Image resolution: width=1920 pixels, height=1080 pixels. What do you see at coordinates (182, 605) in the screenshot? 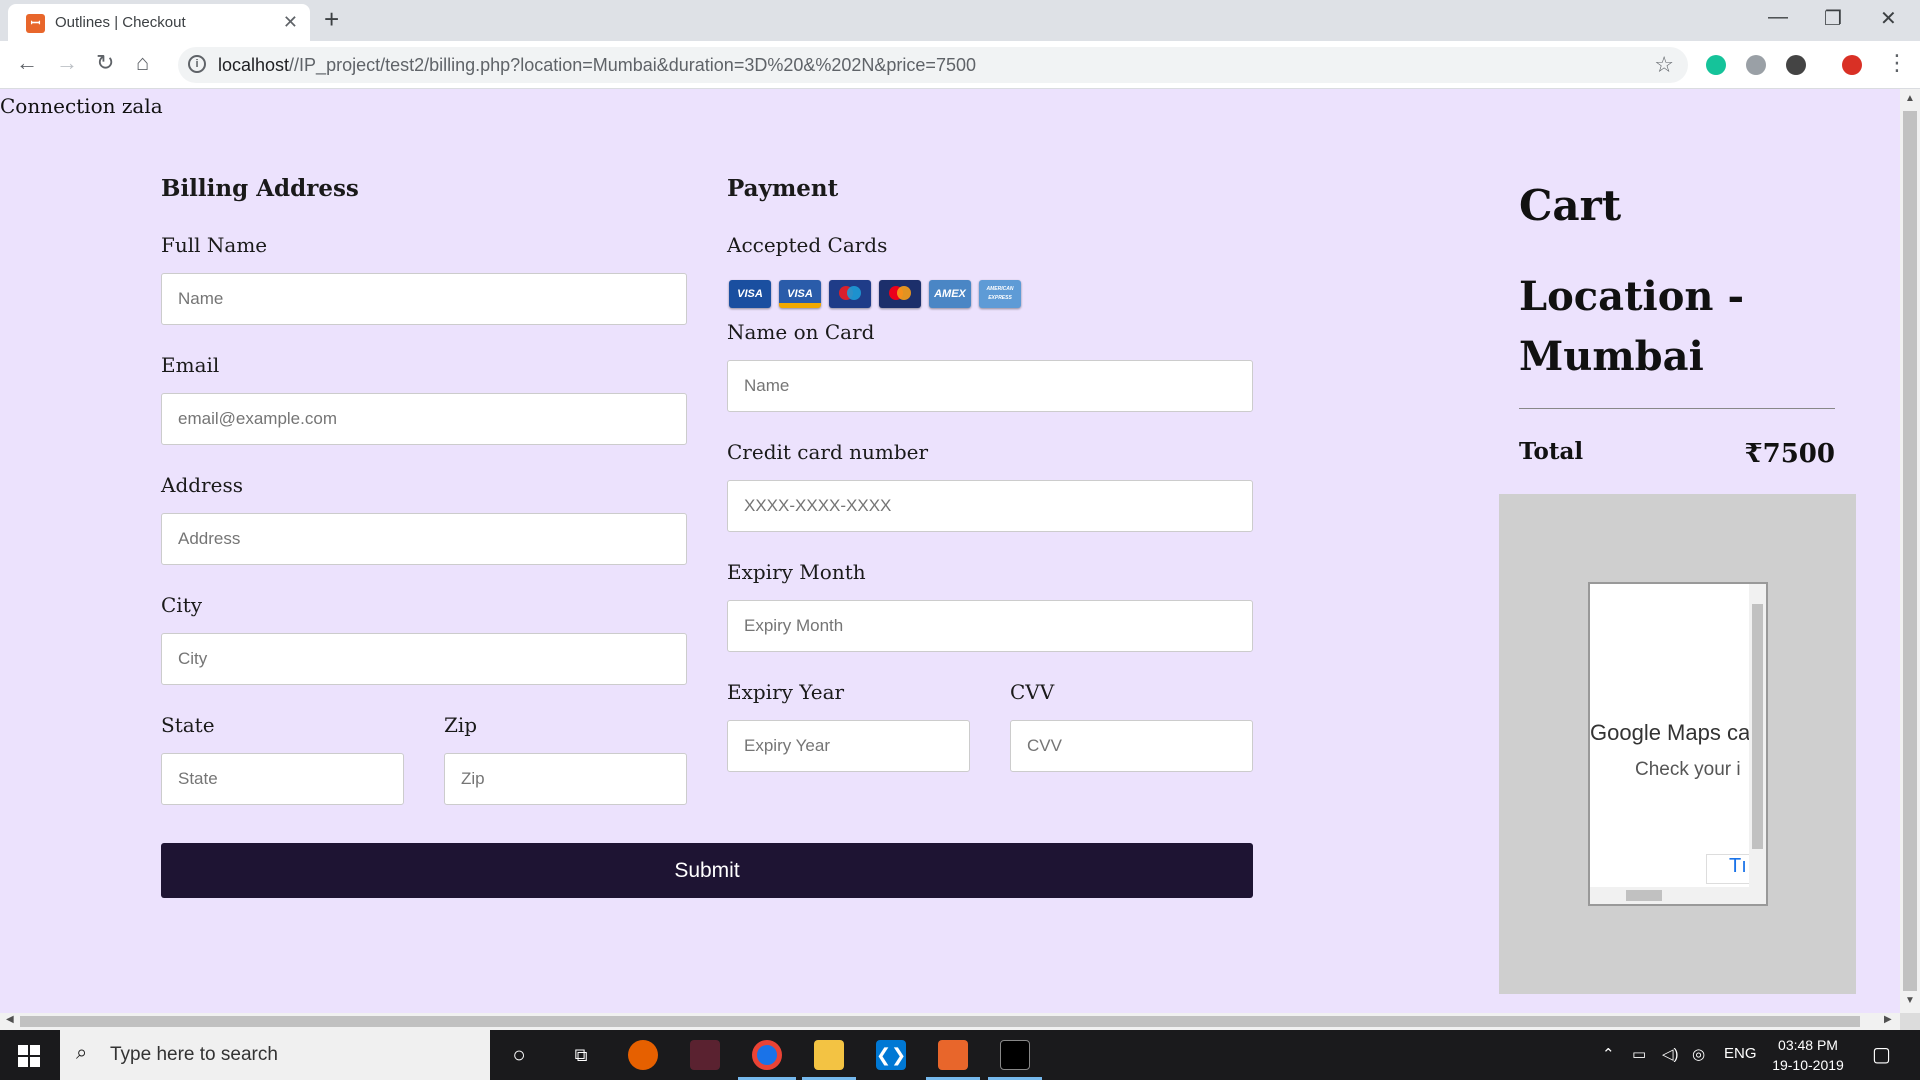
I see `city-label: City` at bounding box center [182, 605].